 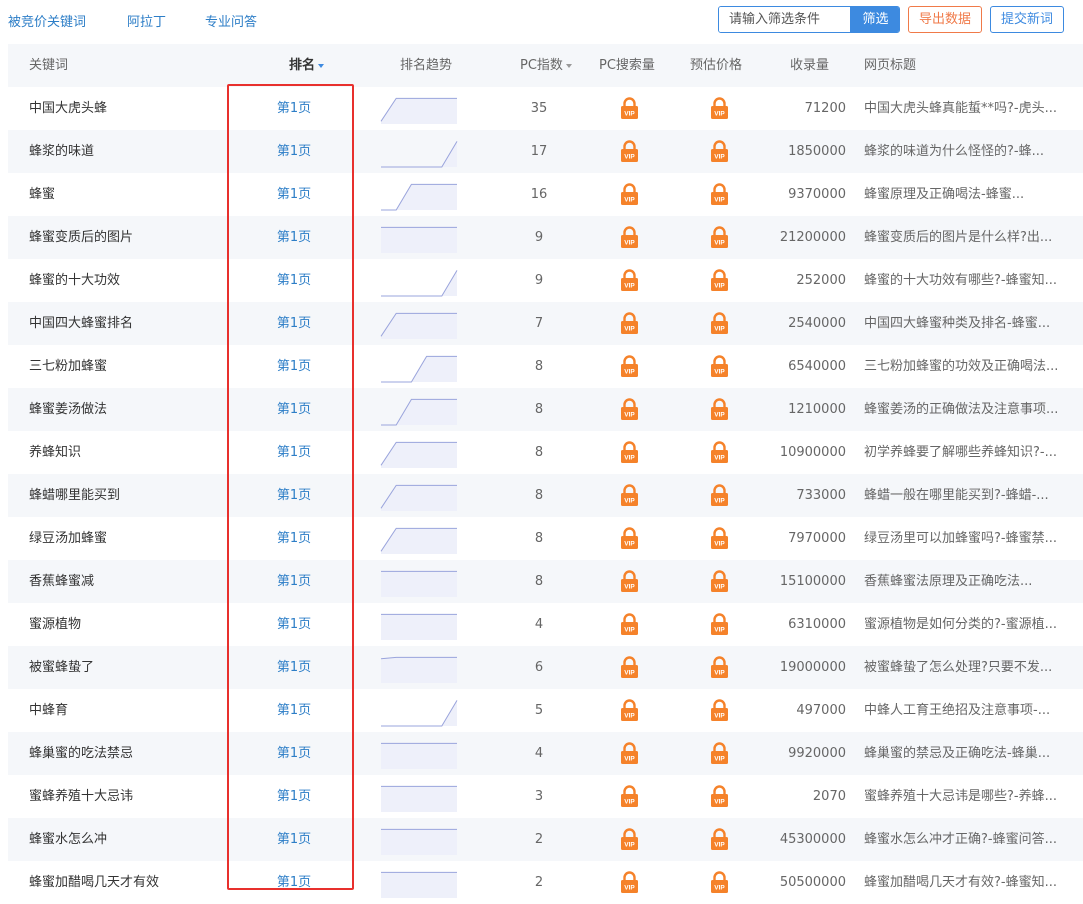 I want to click on keyword-cell: 蜂蜜姜汤做法, so click(x=68, y=409).